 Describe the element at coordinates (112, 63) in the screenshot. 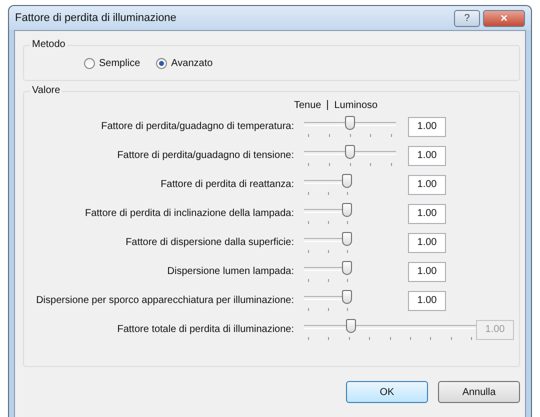

I see `radio-option: Semplice` at that location.